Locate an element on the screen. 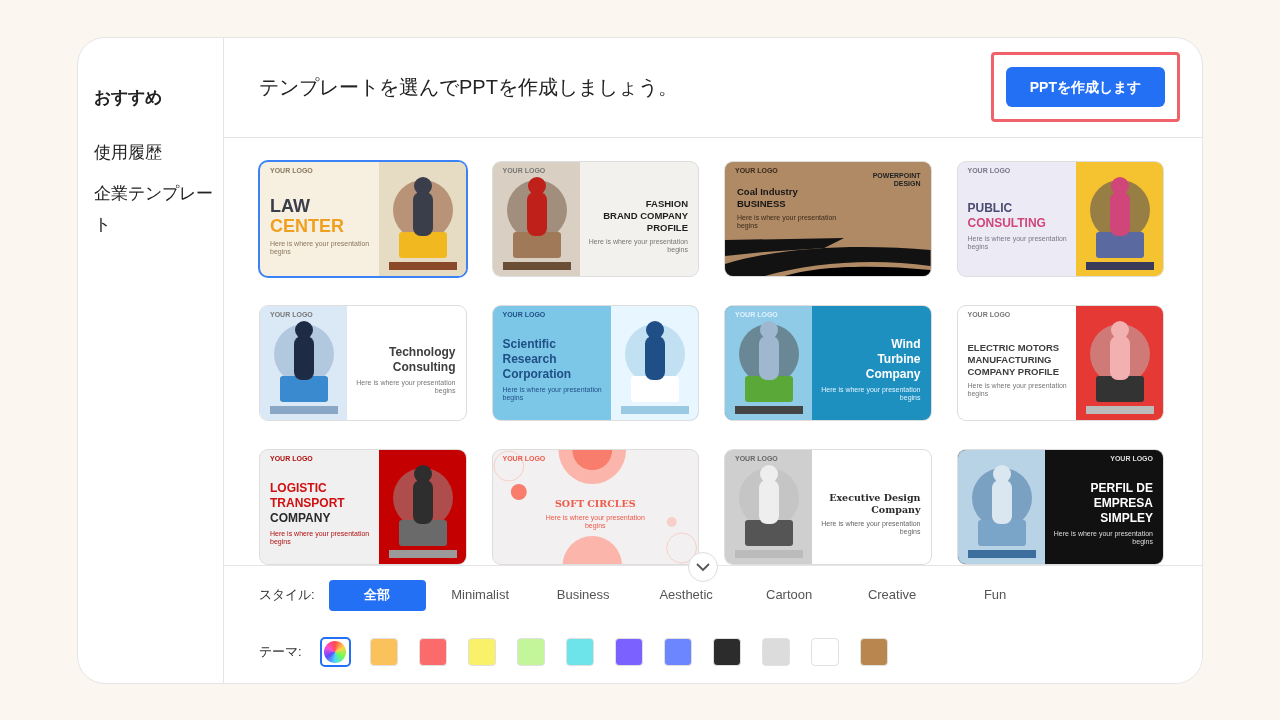  create-button: PPTを作成します is located at coordinates (1085, 87).